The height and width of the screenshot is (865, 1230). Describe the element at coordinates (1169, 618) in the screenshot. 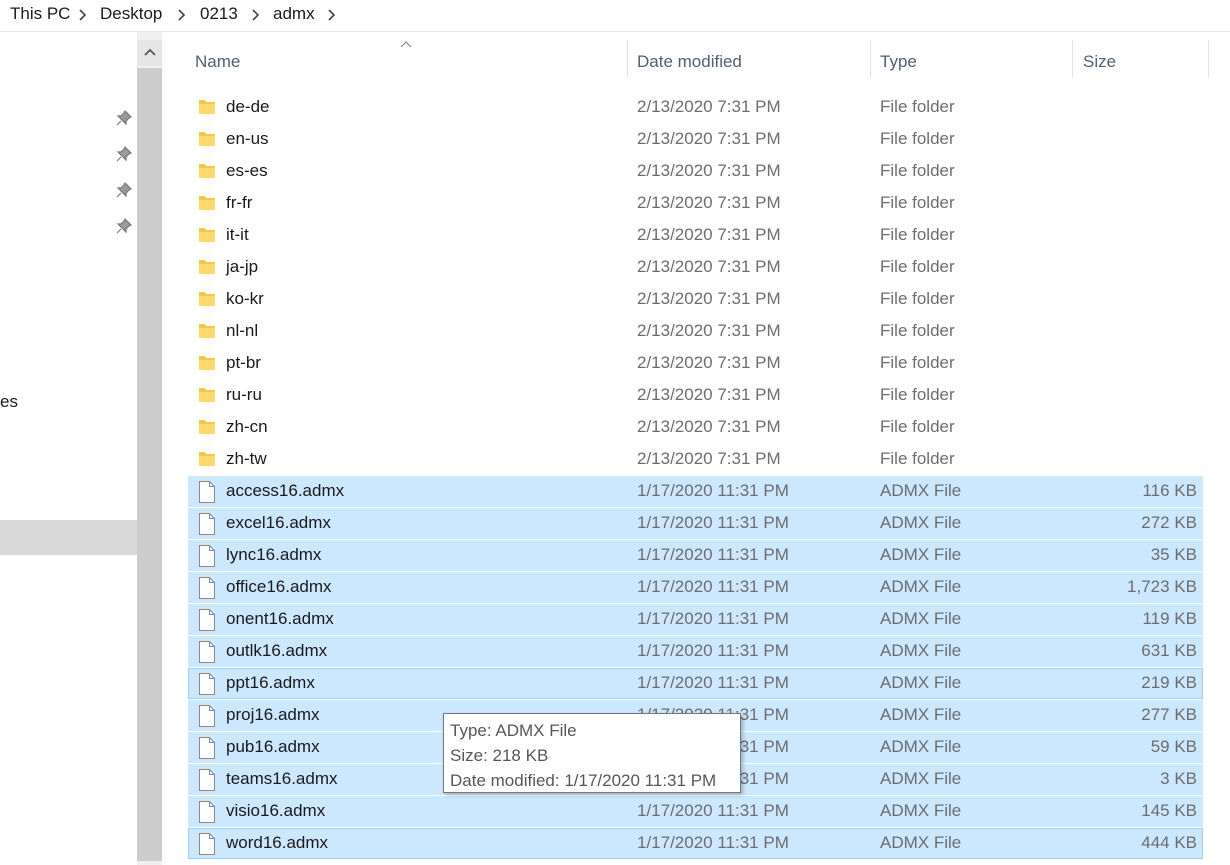

I see `file-size: 119 KB` at that location.